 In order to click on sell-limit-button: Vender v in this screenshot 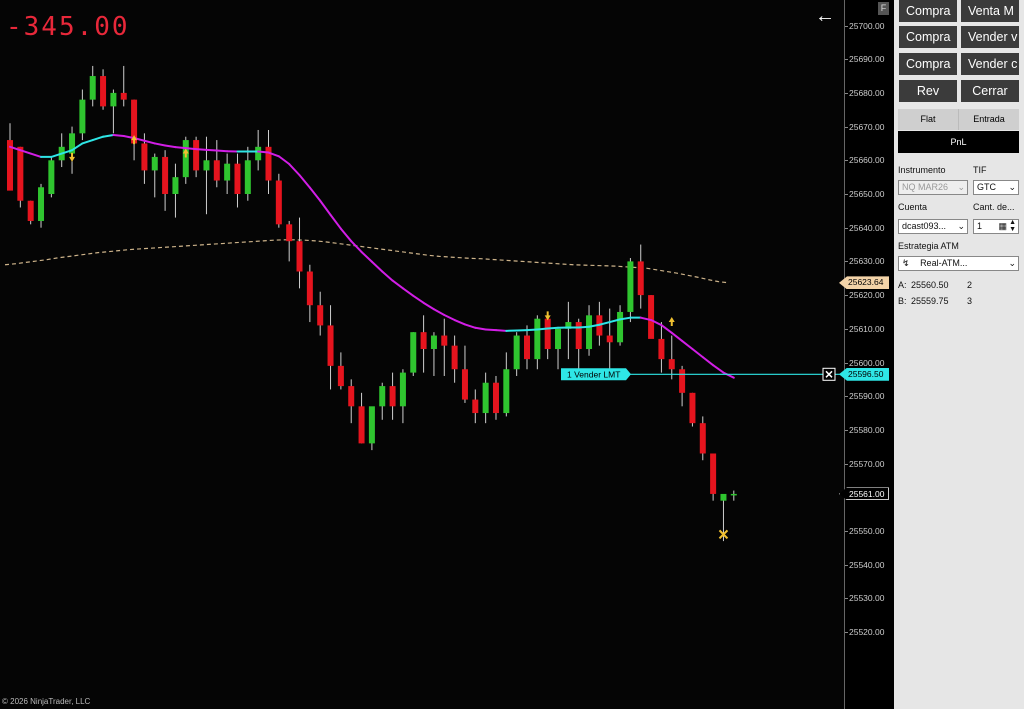, I will do `click(990, 37)`.